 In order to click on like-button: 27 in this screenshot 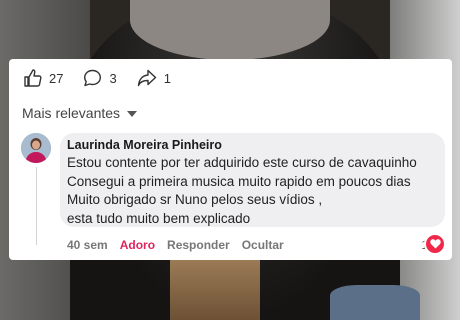, I will do `click(43, 78)`.